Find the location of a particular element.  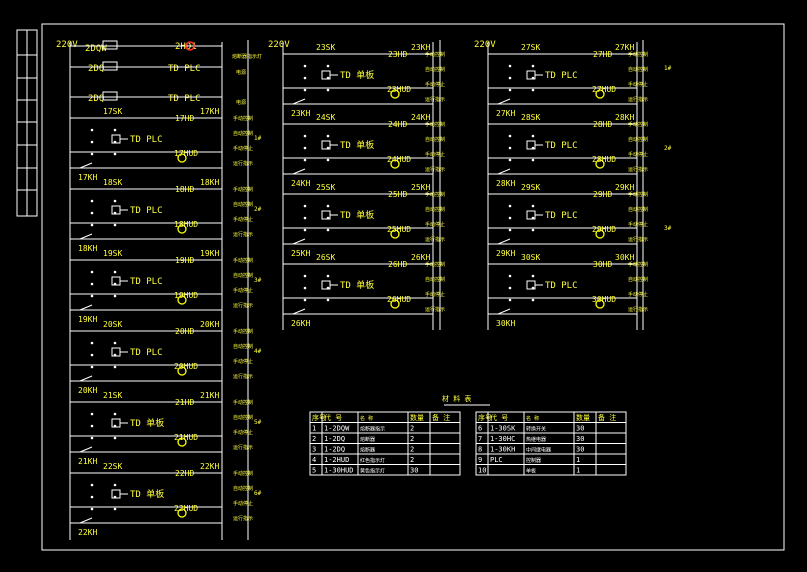

table-cell: 30 is located at coordinates (580, 439).